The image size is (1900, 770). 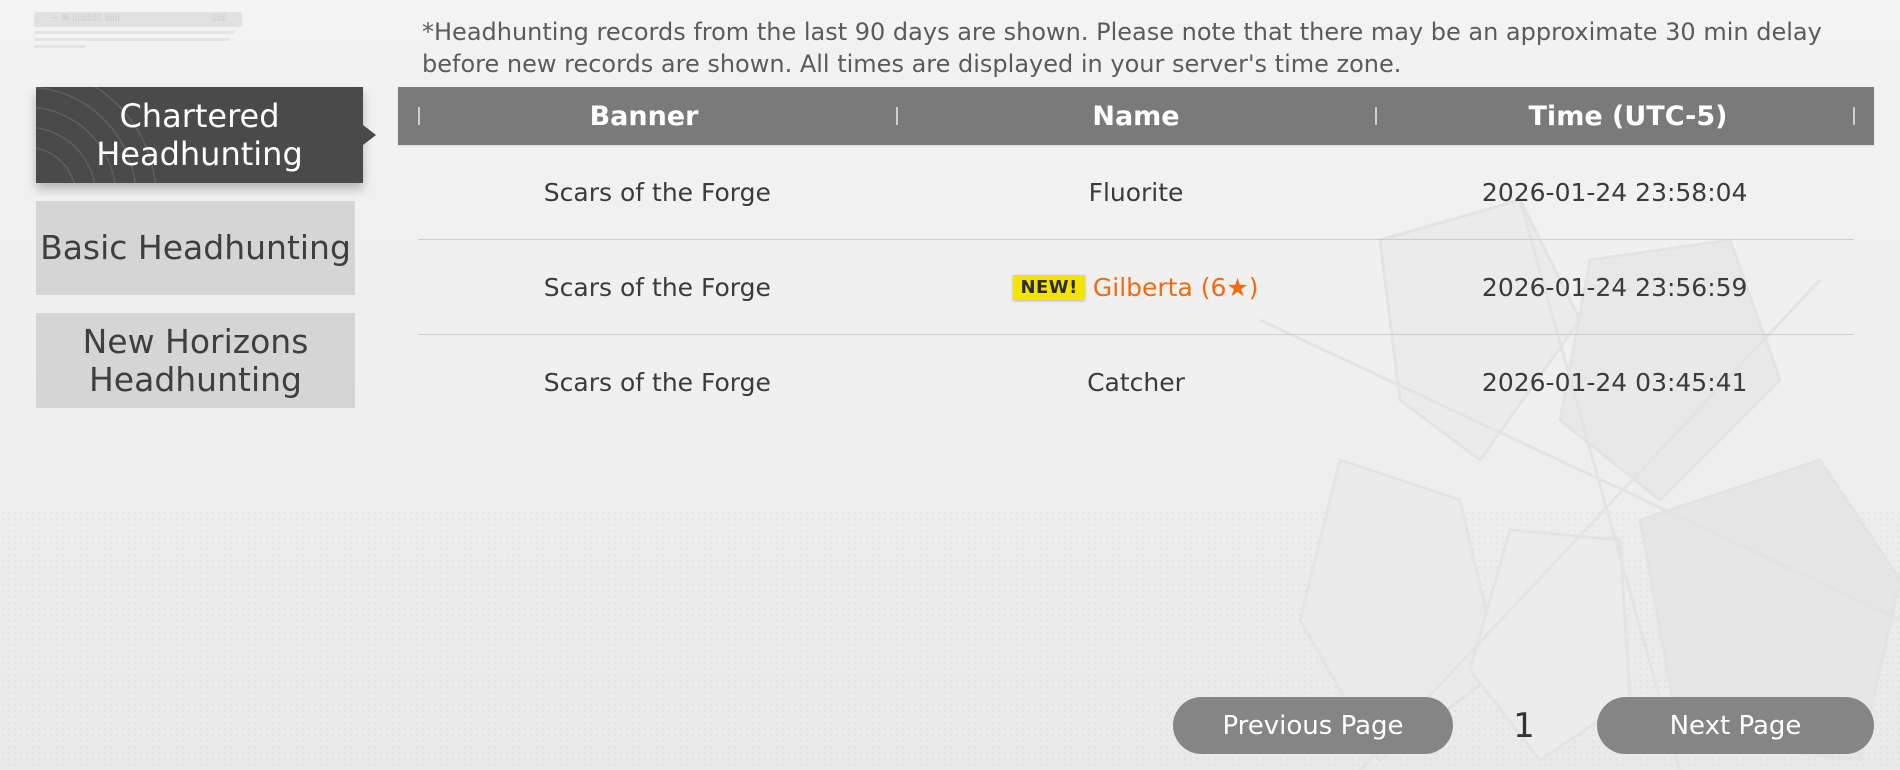 I want to click on cell-name: Catcher, so click(x=1136, y=382).